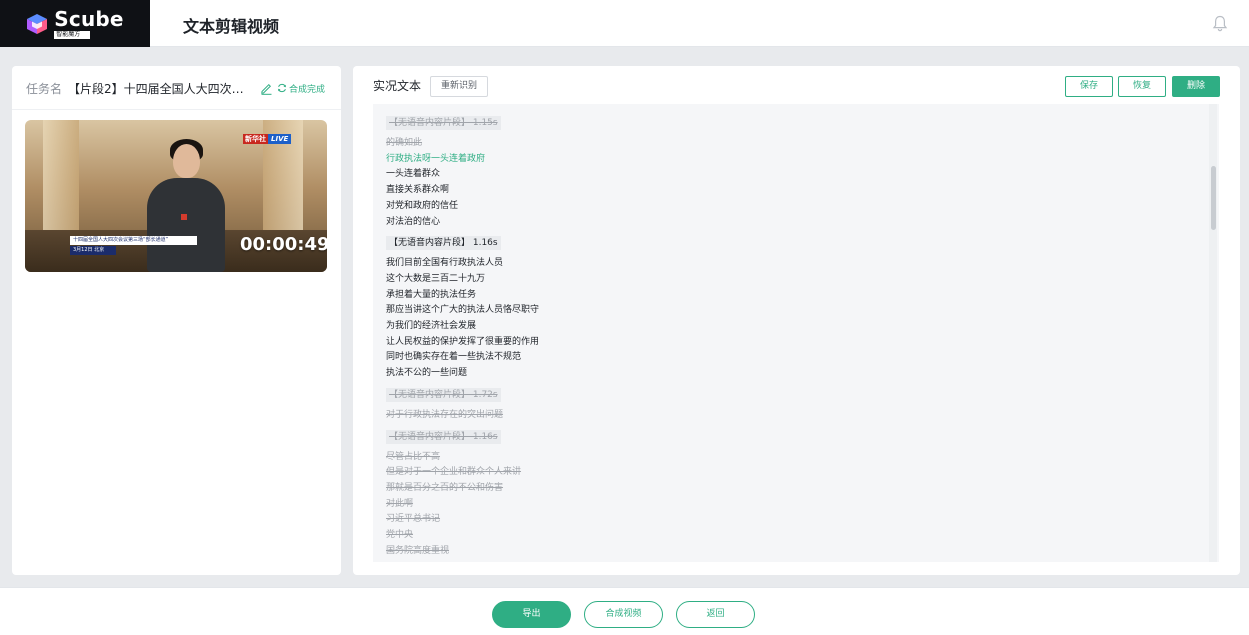 The image size is (1249, 635). I want to click on speaker-head, so click(186, 161).